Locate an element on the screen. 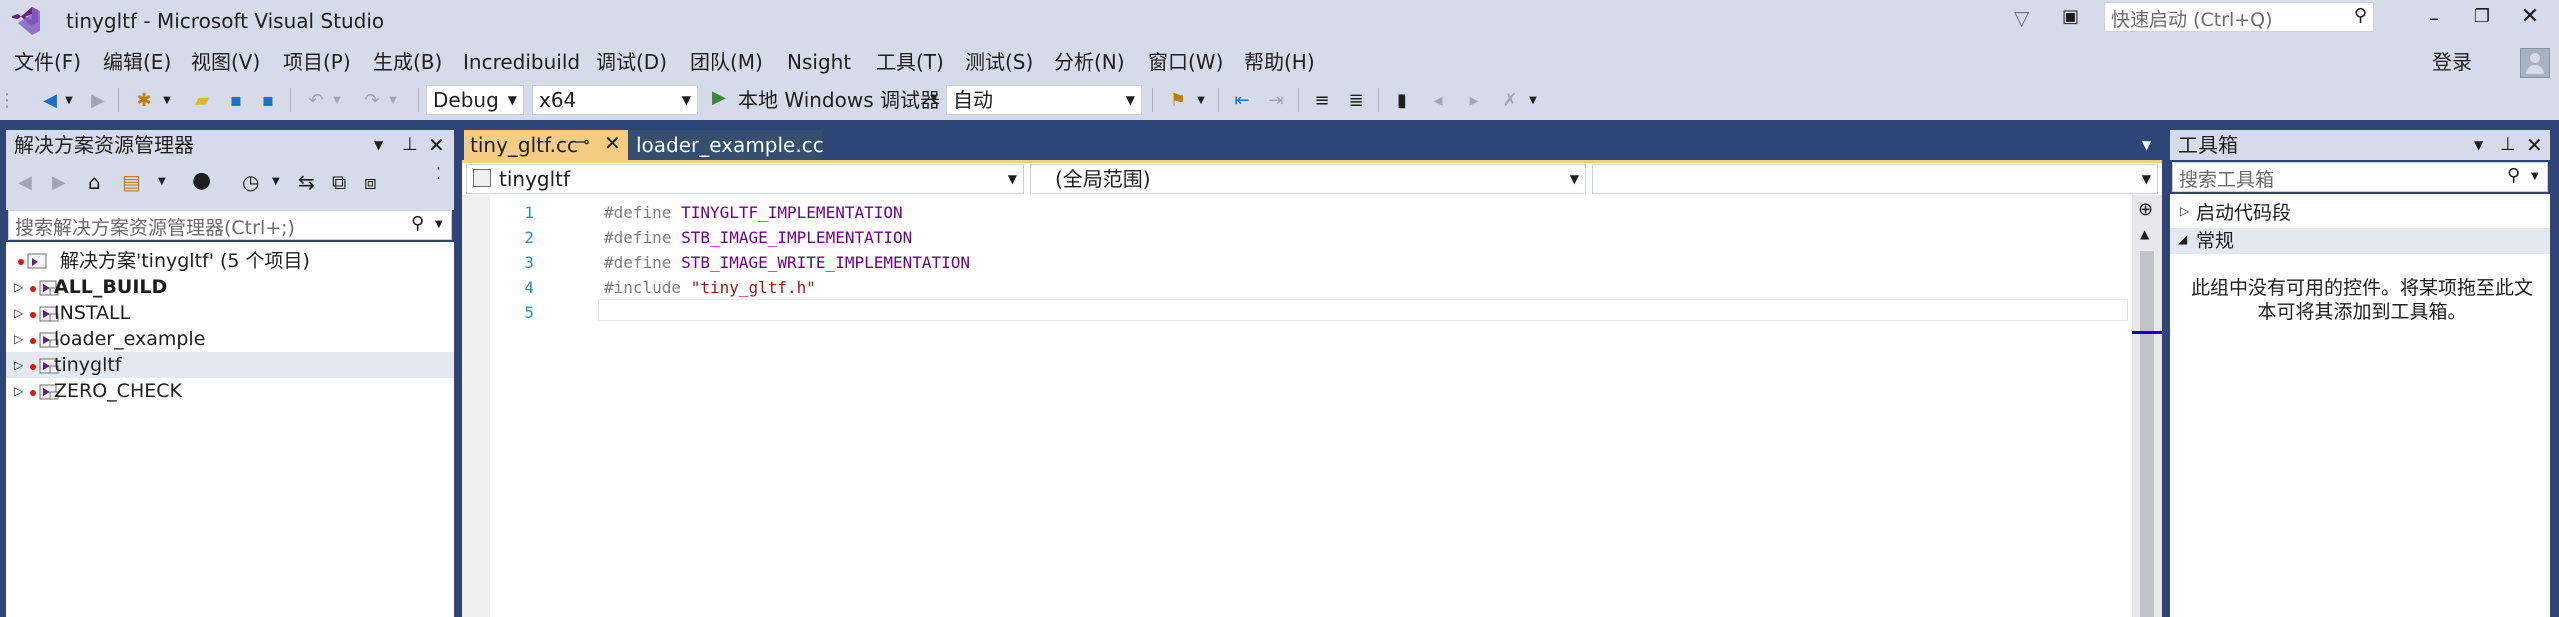  new-project-icon: ✱ is located at coordinates (144, 100).